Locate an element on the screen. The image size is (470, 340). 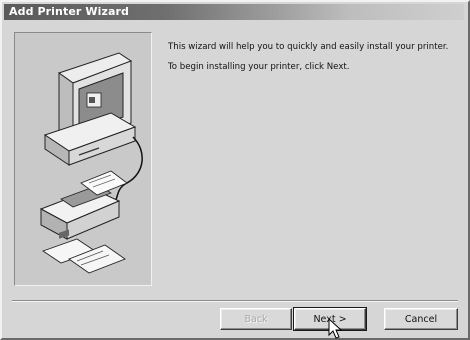
cancel-button: Cancel is located at coordinates (421, 319).